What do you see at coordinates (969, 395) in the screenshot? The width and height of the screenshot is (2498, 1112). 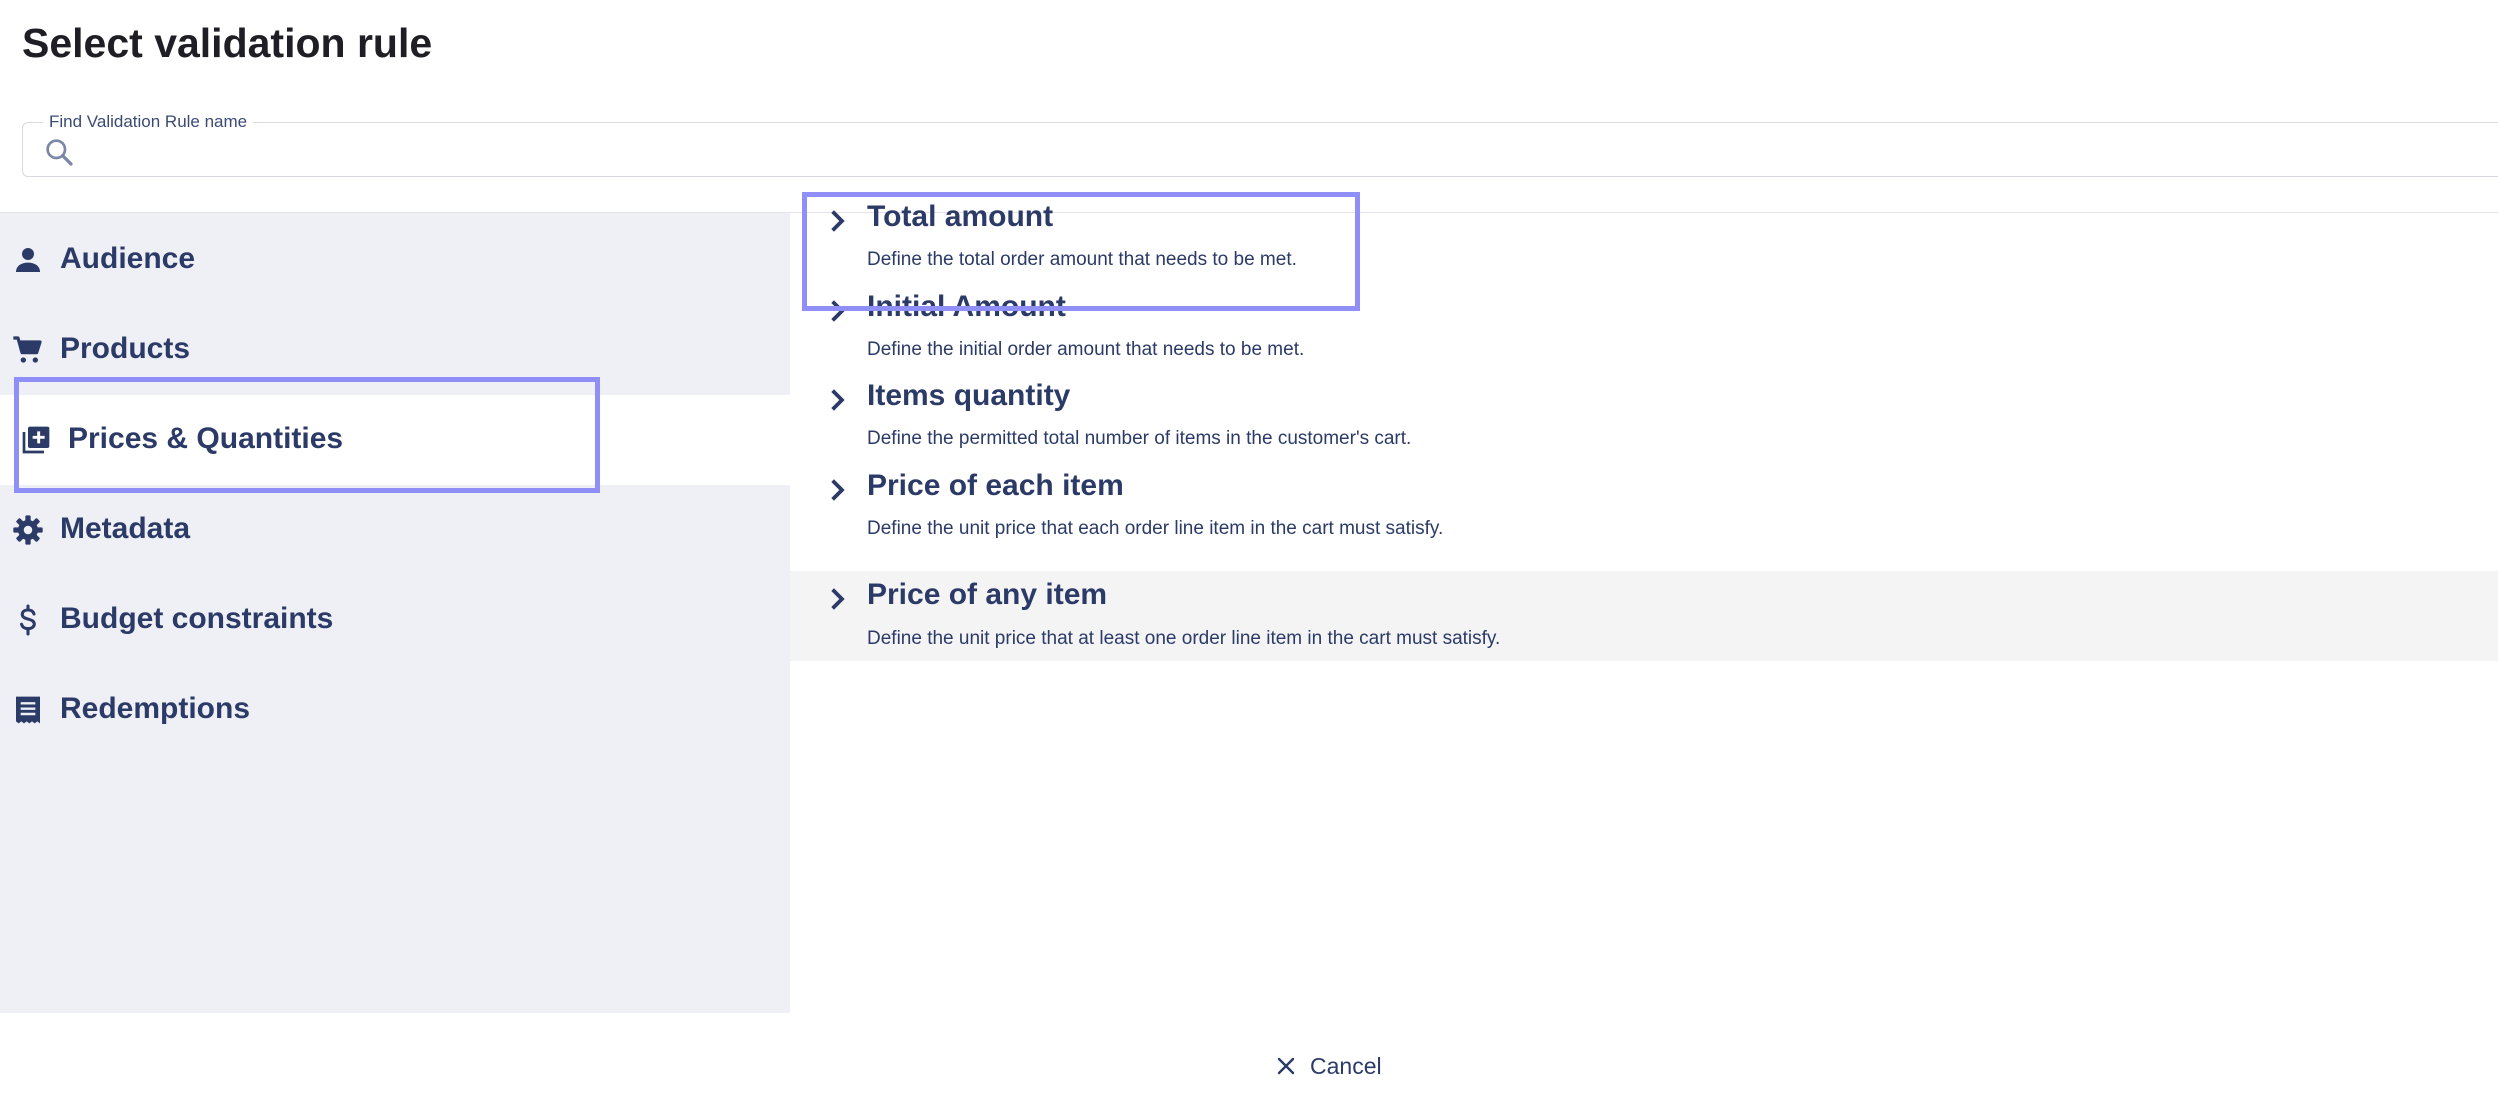 I see `rule-title: Items quantity` at bounding box center [969, 395].